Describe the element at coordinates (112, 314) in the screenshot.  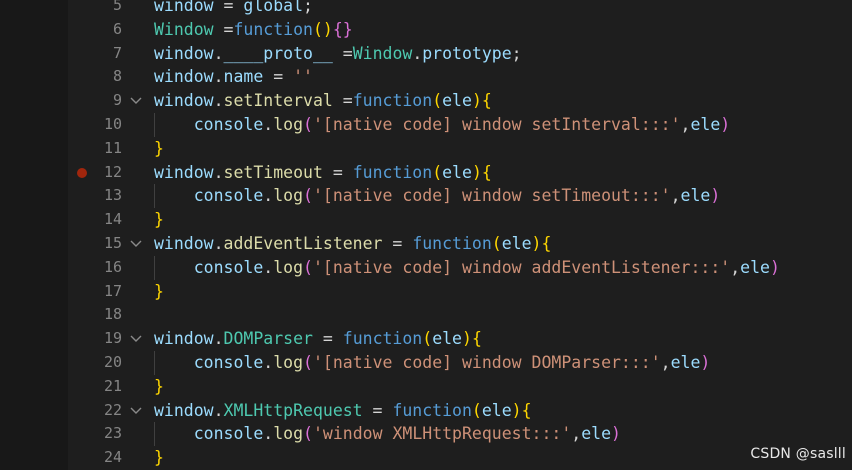
I see `line-number: 18` at that location.